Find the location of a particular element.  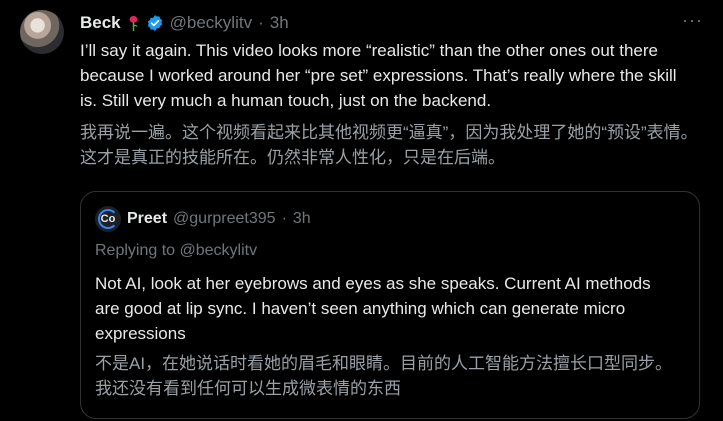

timestamp: 3h is located at coordinates (279, 23).